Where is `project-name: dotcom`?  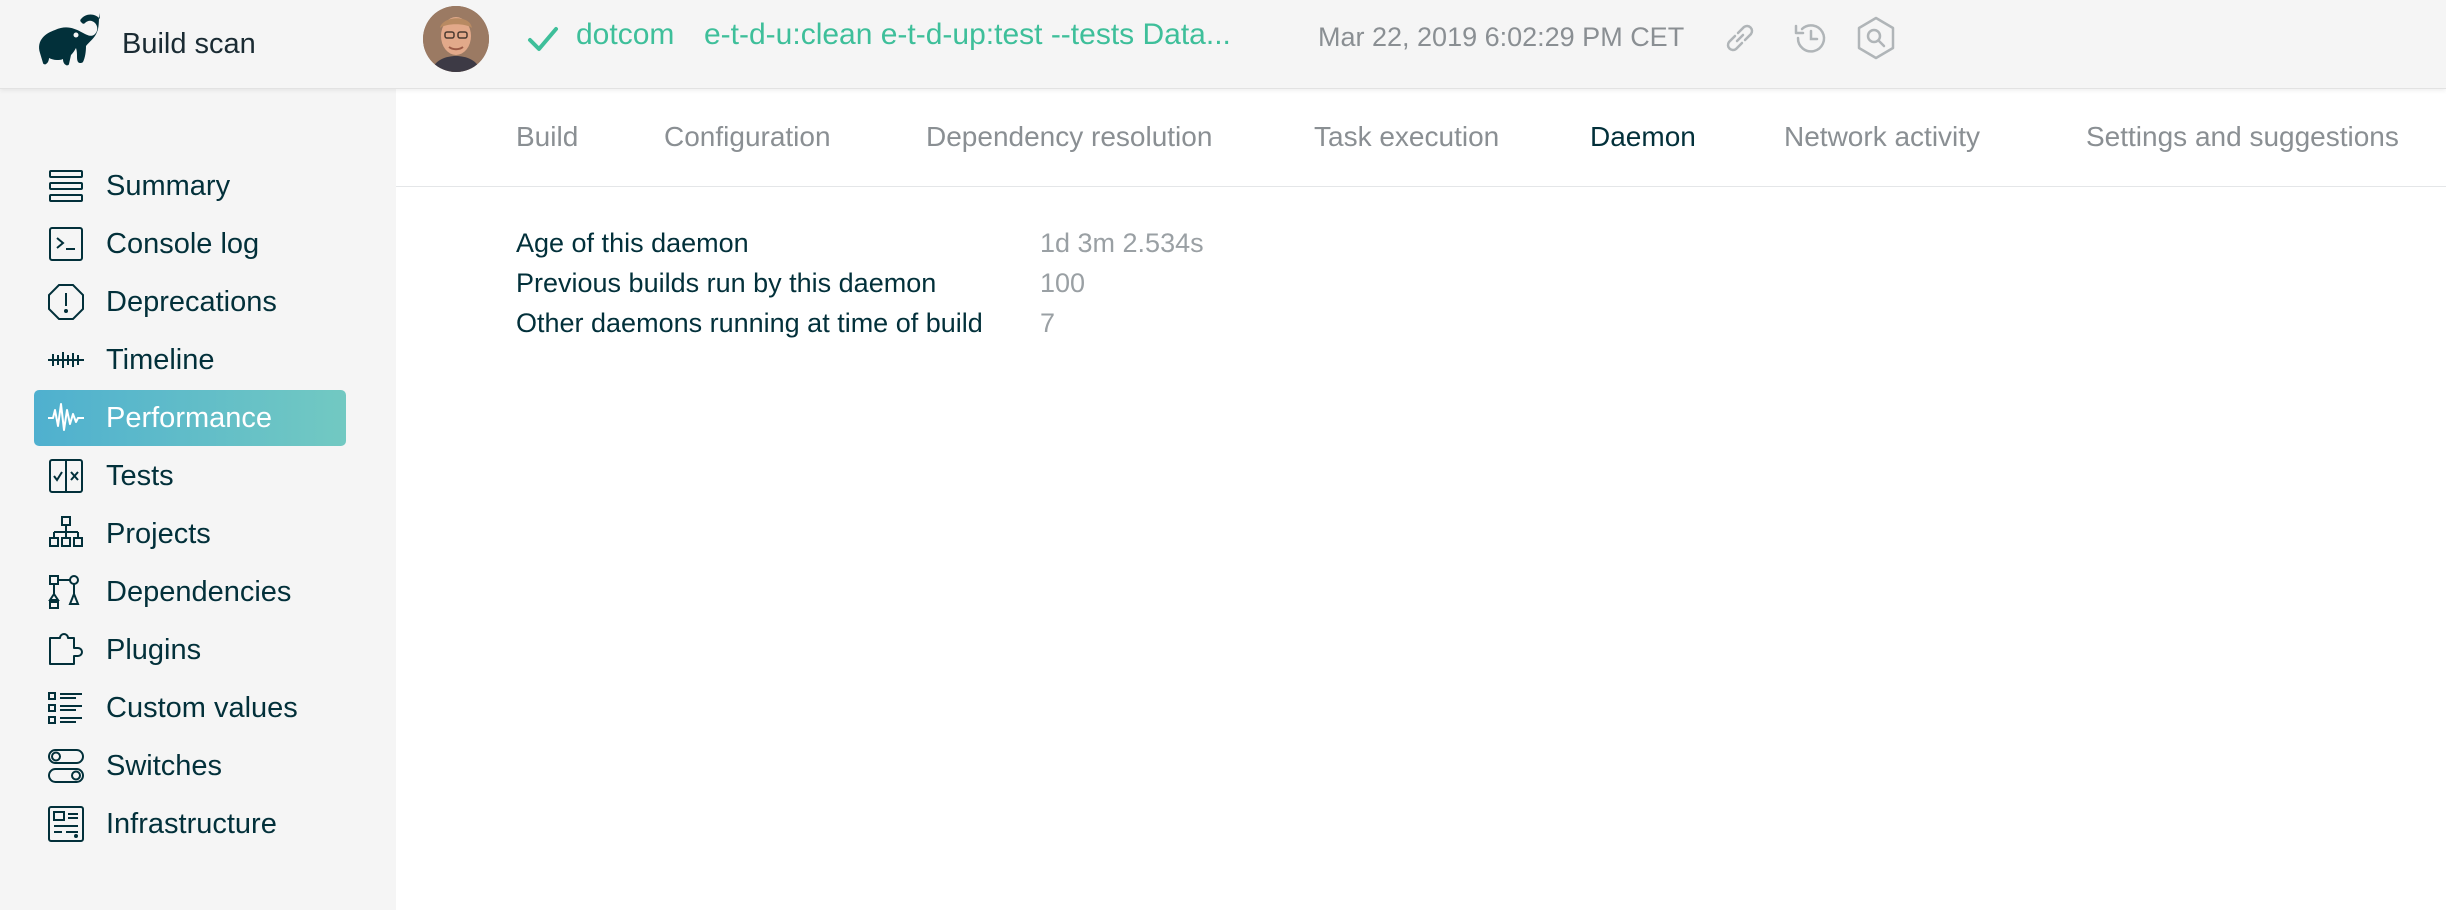
project-name: dotcom is located at coordinates (625, 35).